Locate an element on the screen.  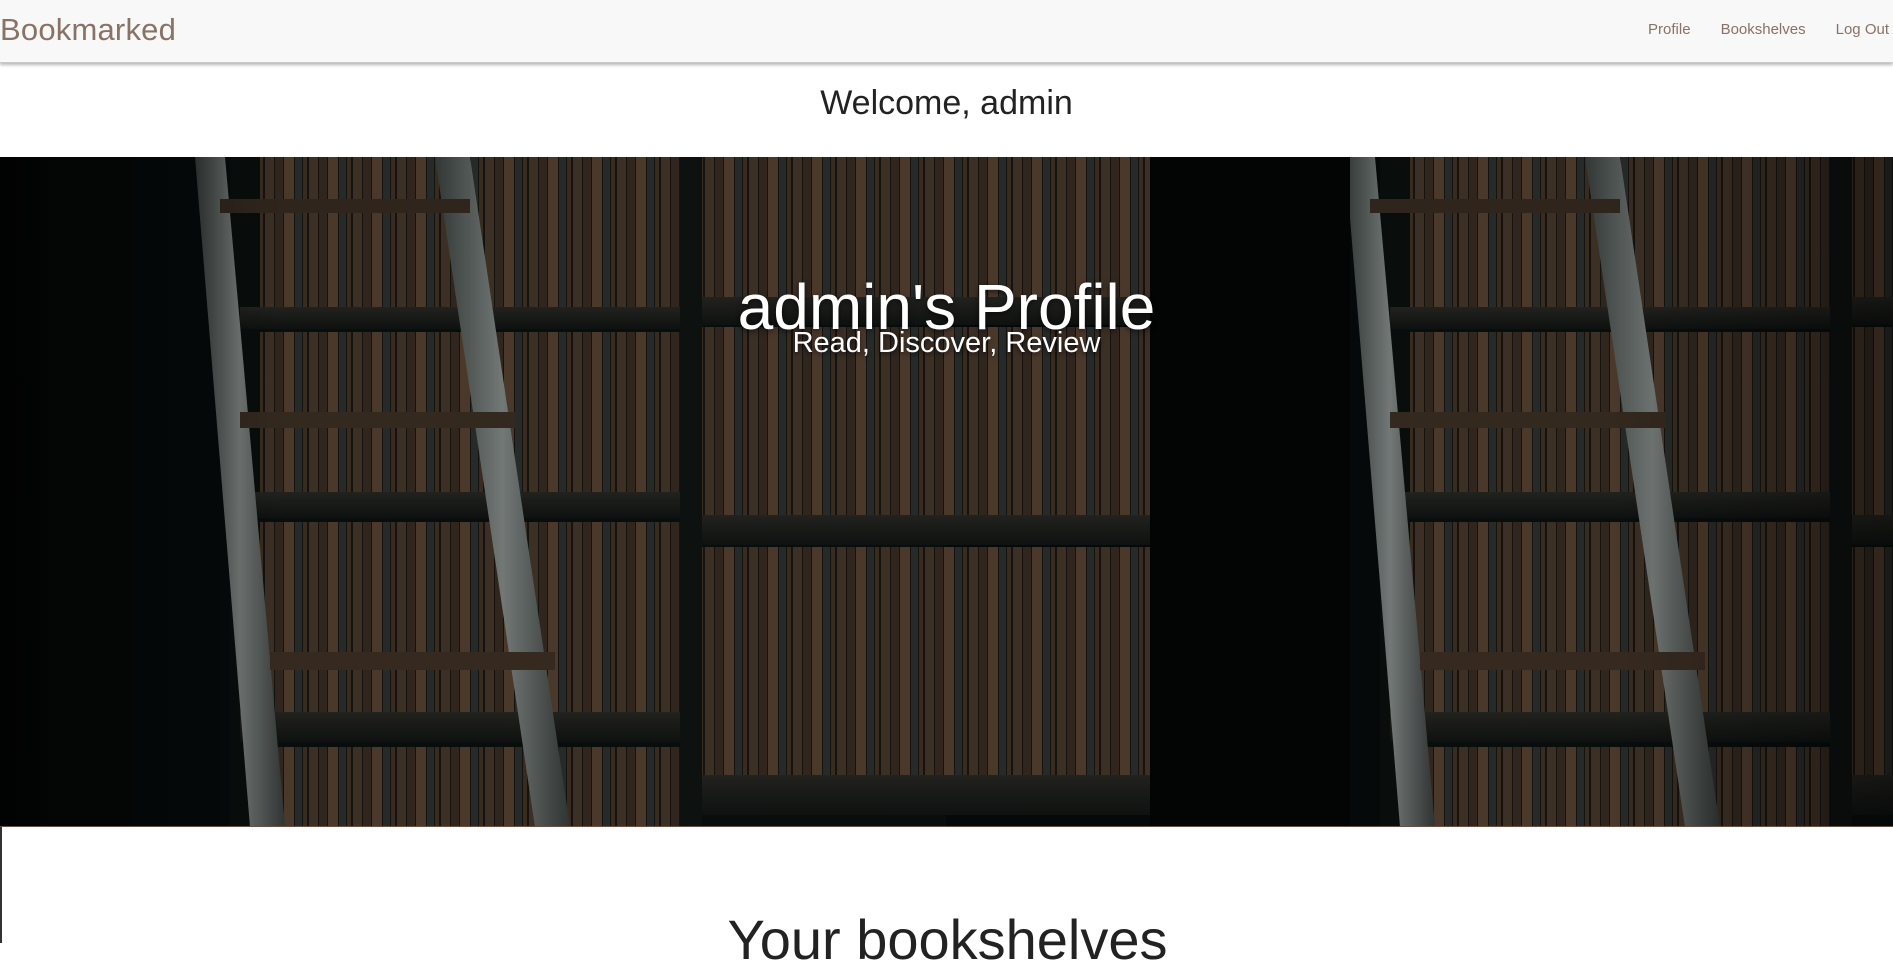
bookshelves-section: Your bookshelves is located at coordinates (946, 899).